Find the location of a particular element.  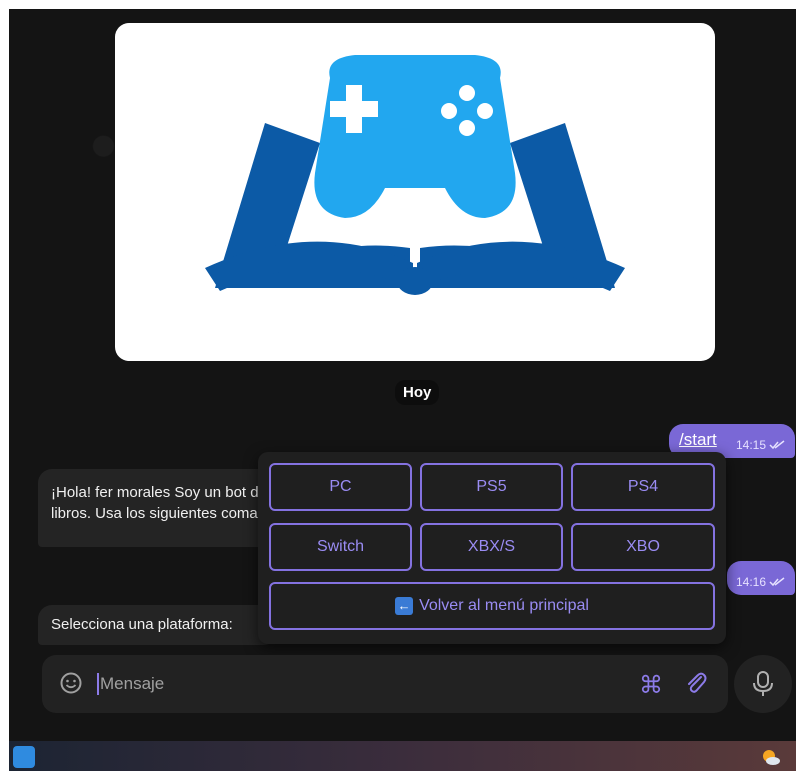

platform-button-xbxs: XBX/S is located at coordinates (491, 547).